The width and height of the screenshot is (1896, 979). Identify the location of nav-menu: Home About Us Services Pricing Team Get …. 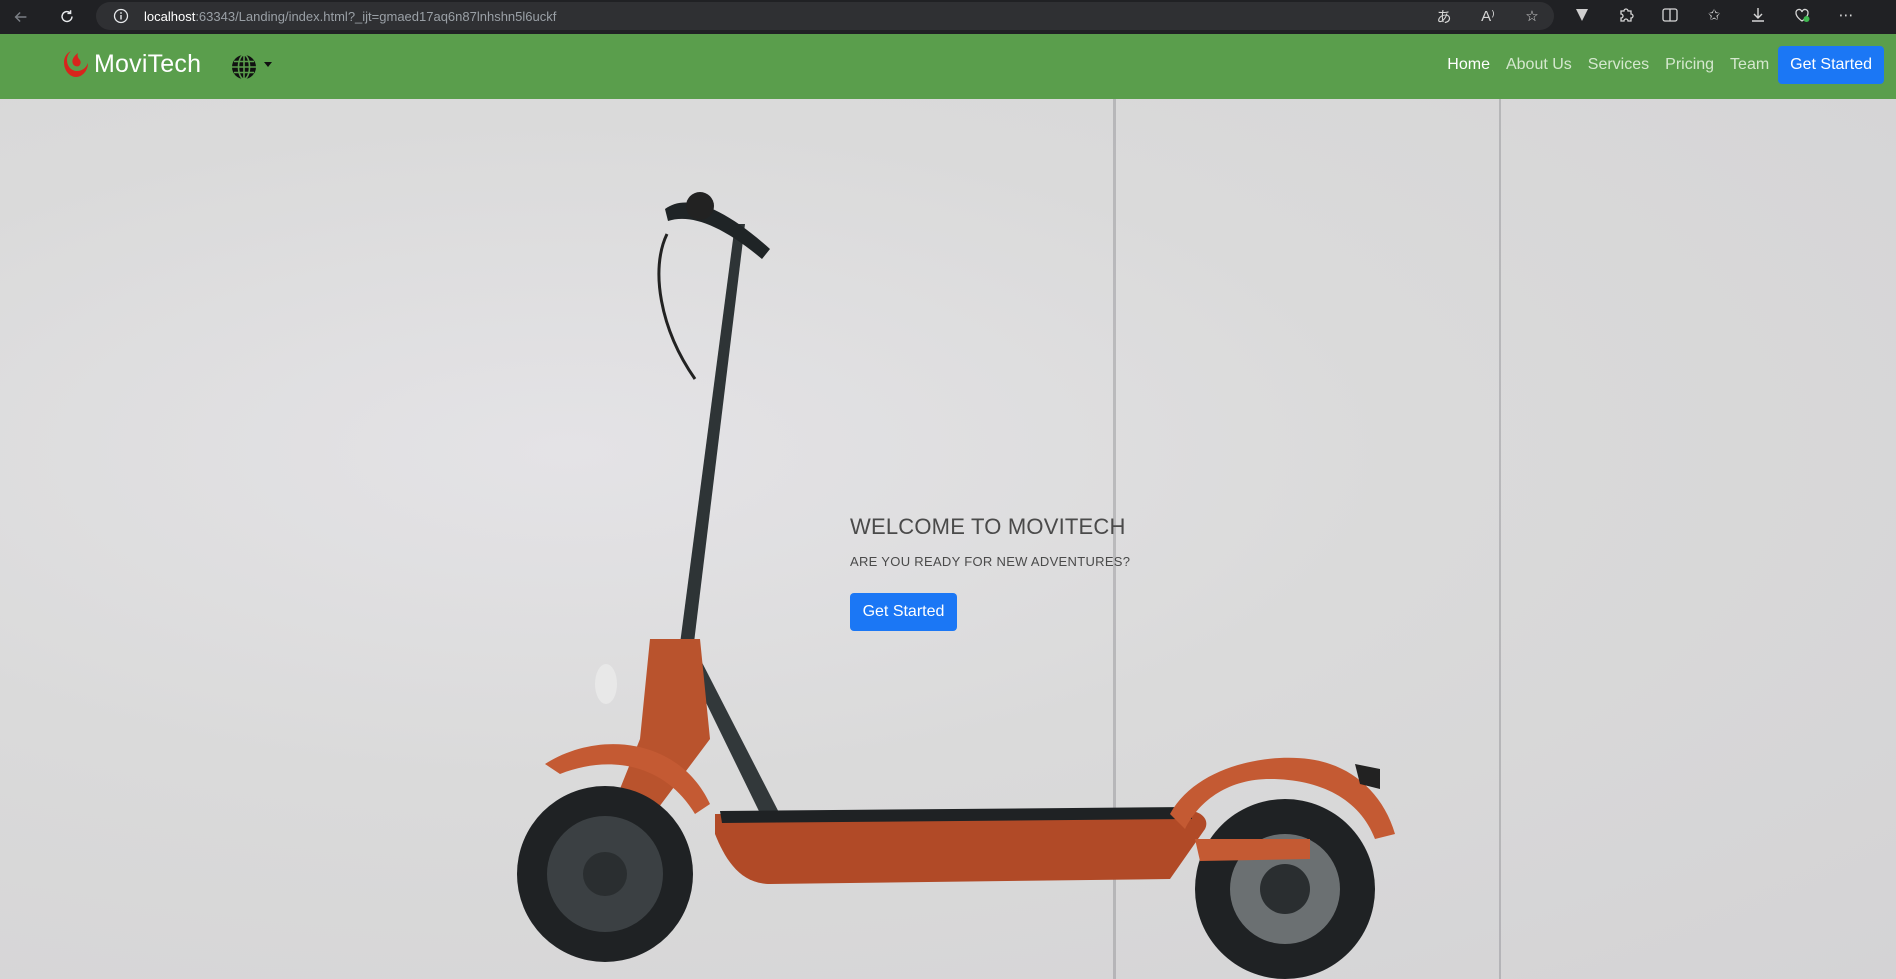
(1657, 65).